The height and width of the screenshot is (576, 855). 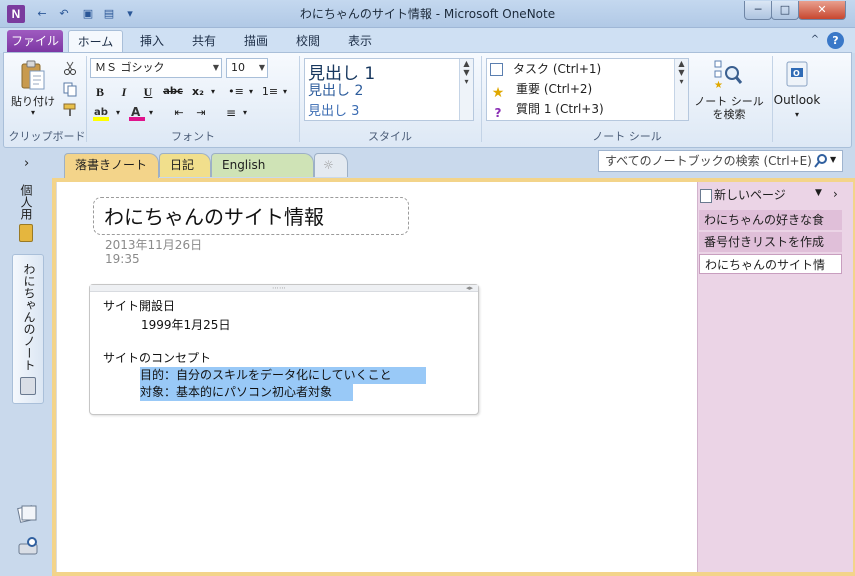 I want to click on notebook-icon, so click(x=26, y=233).